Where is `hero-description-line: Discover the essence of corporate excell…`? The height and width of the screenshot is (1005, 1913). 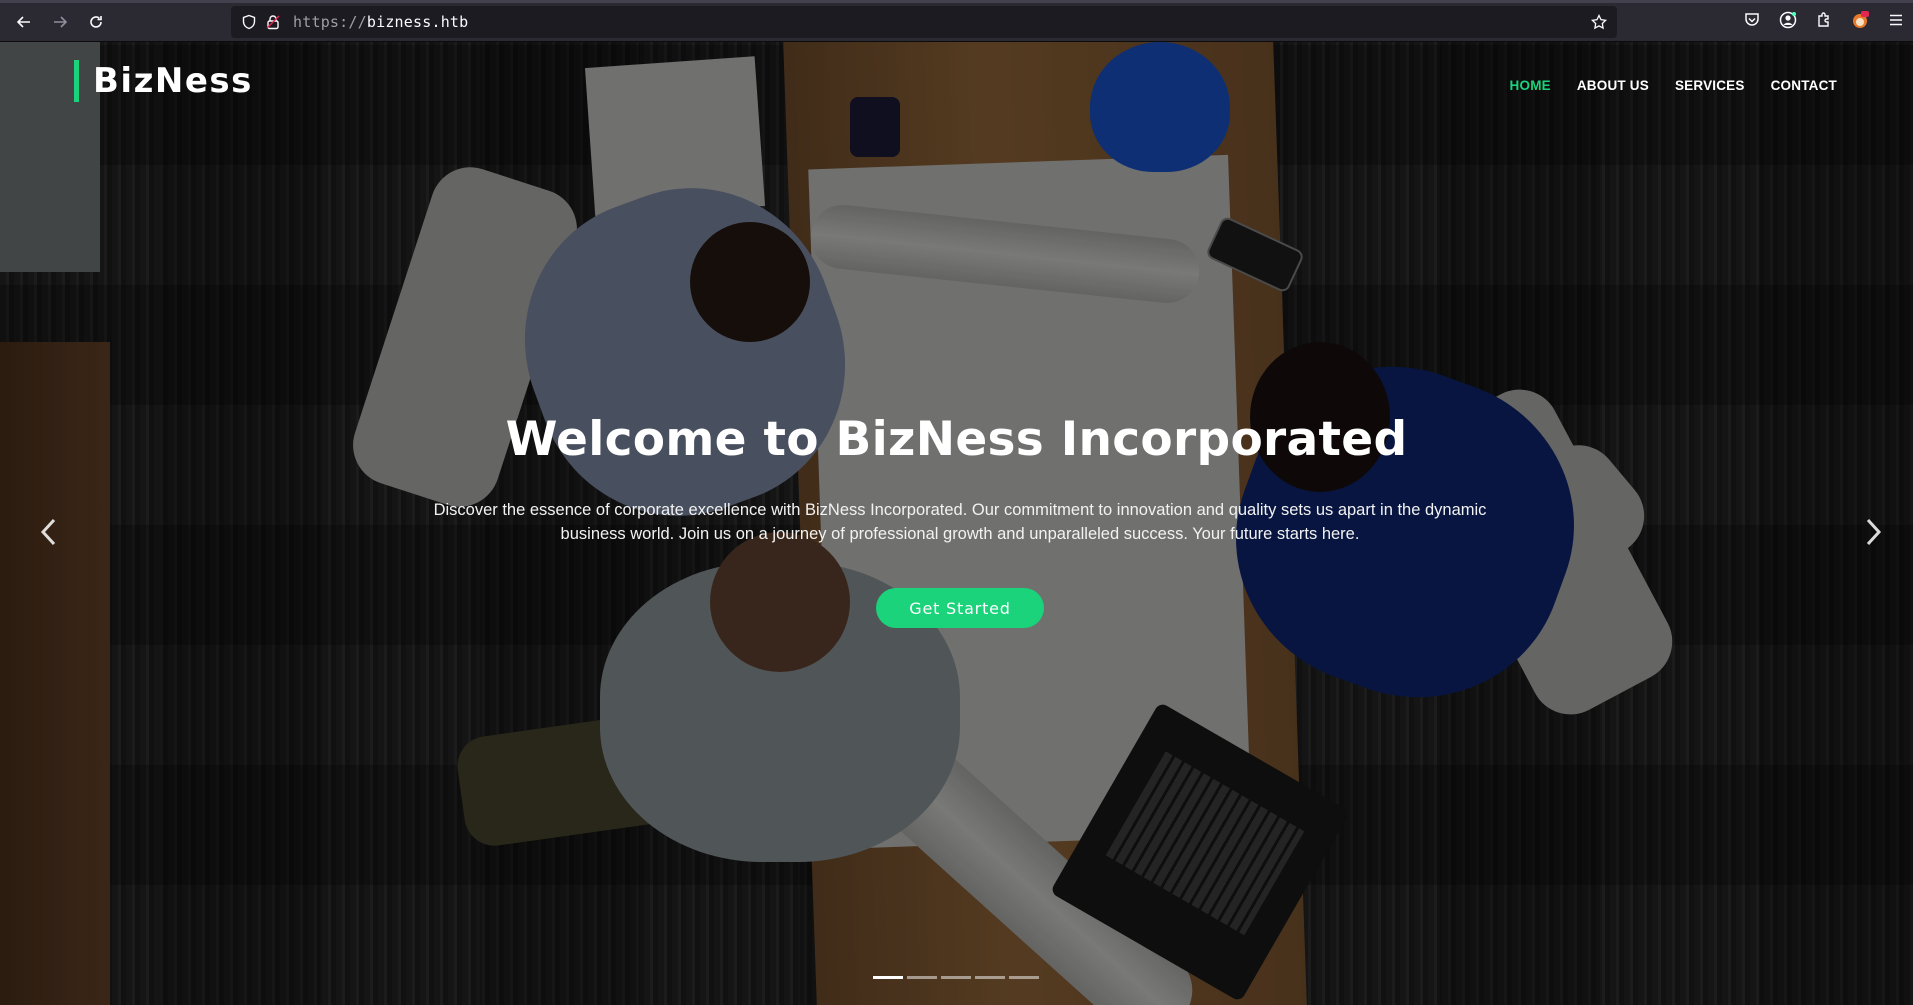 hero-description-line: Discover the essence of corporate excell… is located at coordinates (960, 510).